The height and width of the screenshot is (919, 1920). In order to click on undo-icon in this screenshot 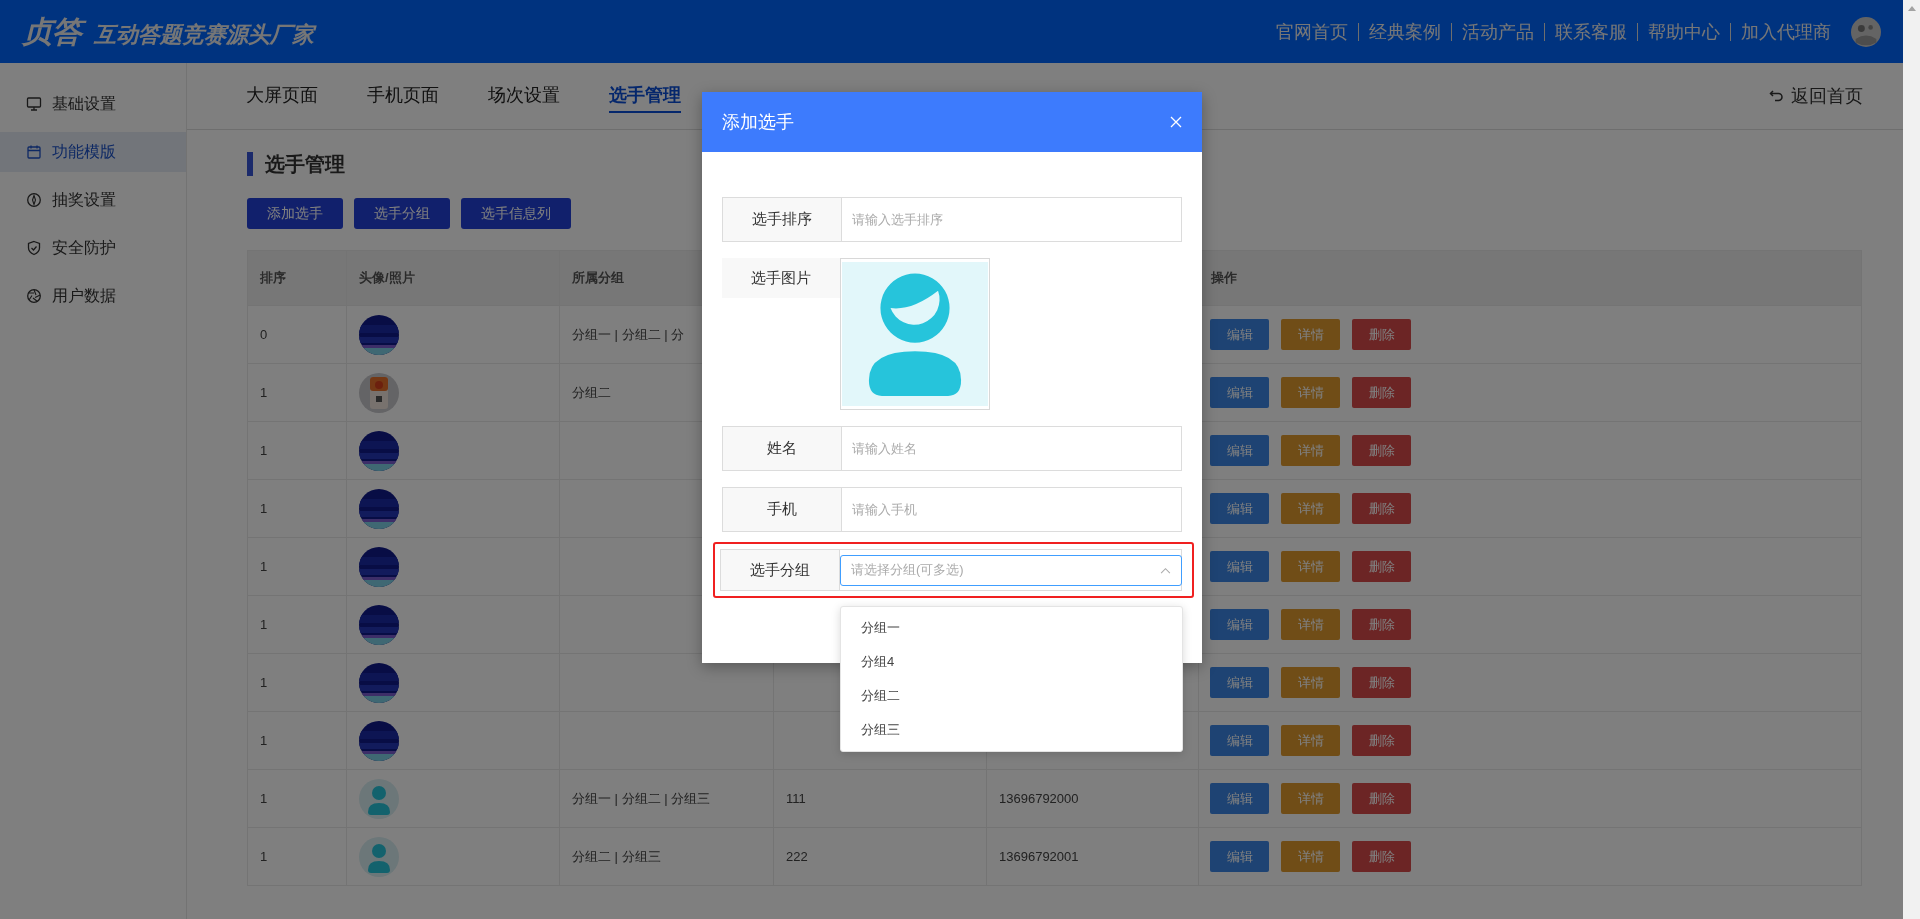, I will do `click(1777, 96)`.